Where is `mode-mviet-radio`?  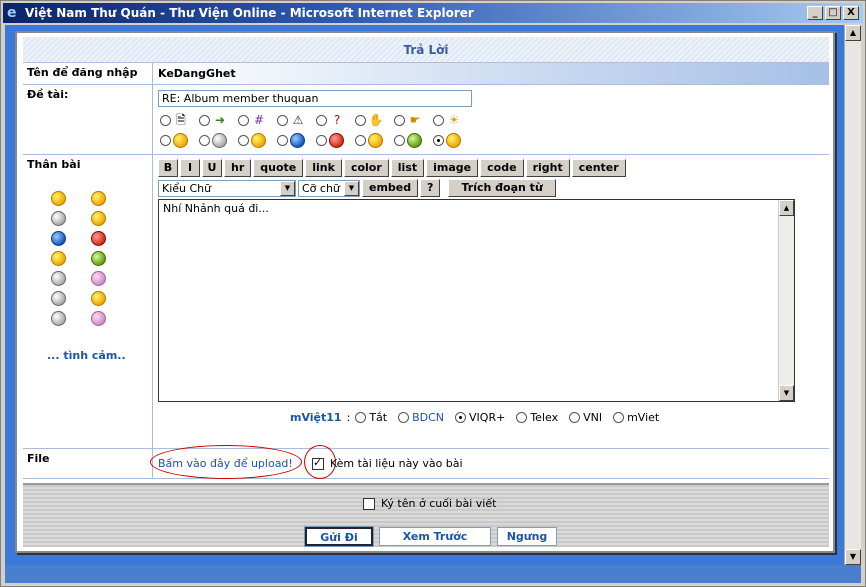 mode-mviet-radio is located at coordinates (619, 417).